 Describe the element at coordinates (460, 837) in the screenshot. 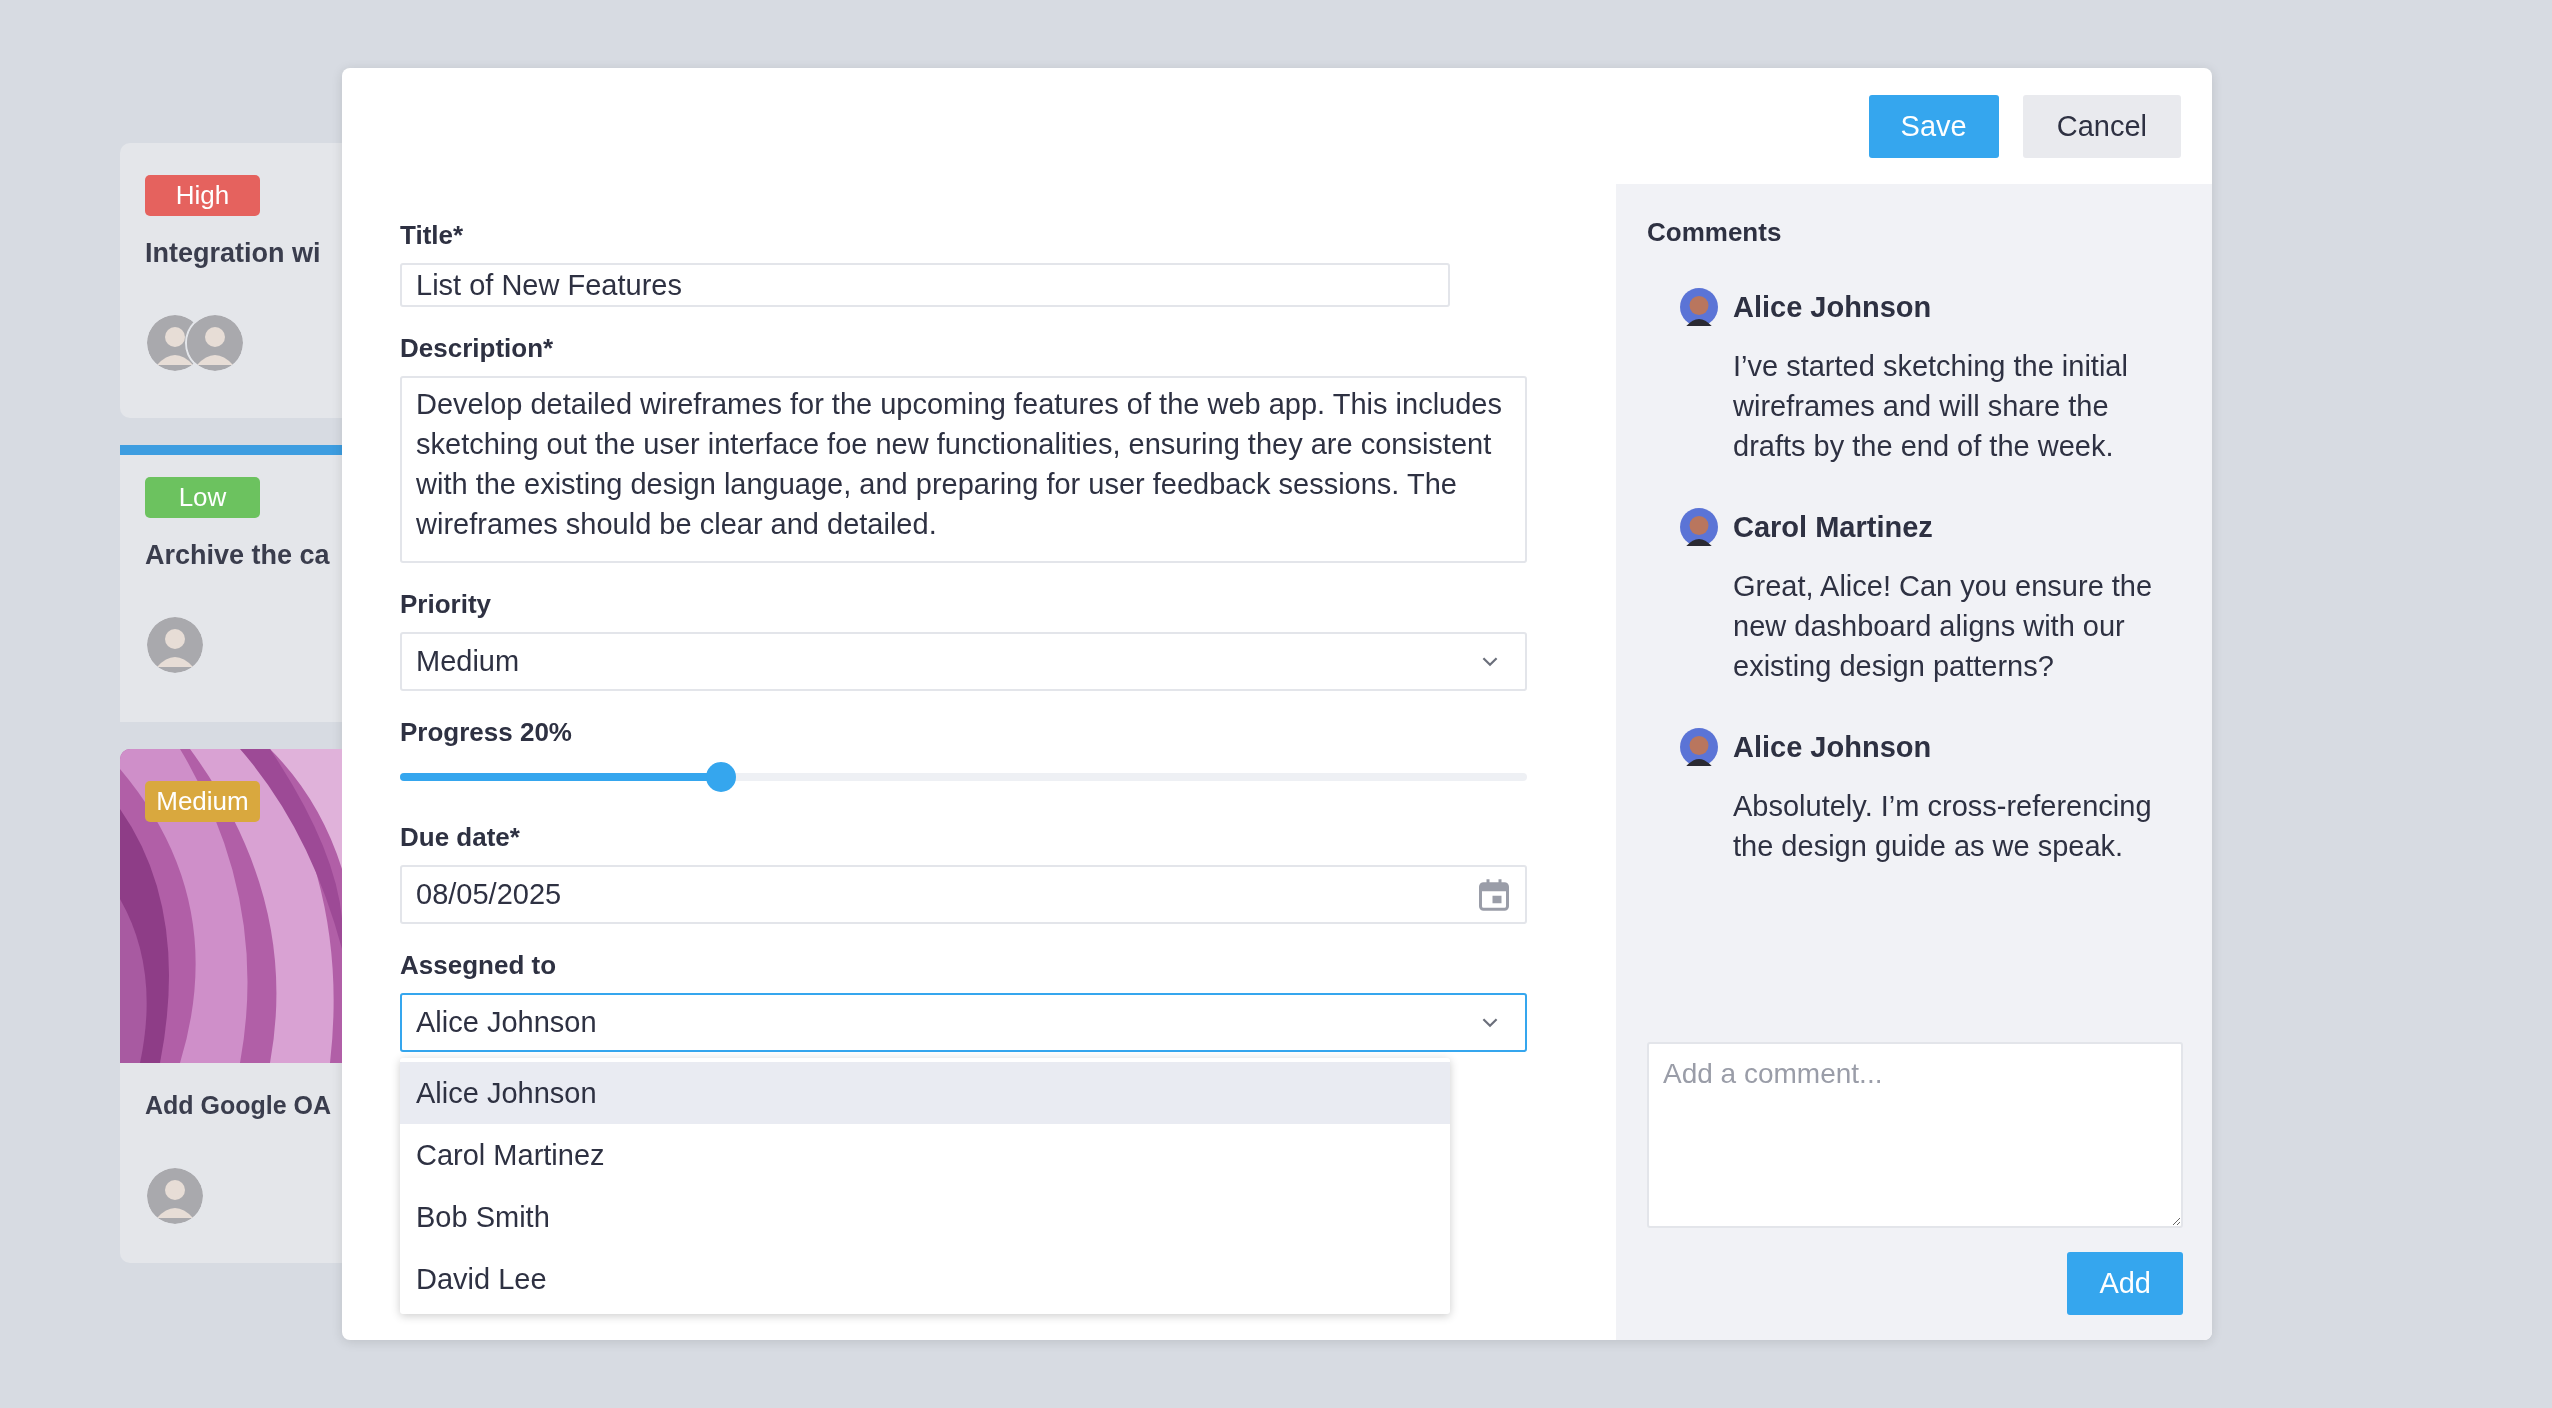

I see `field-label: Due date*` at that location.